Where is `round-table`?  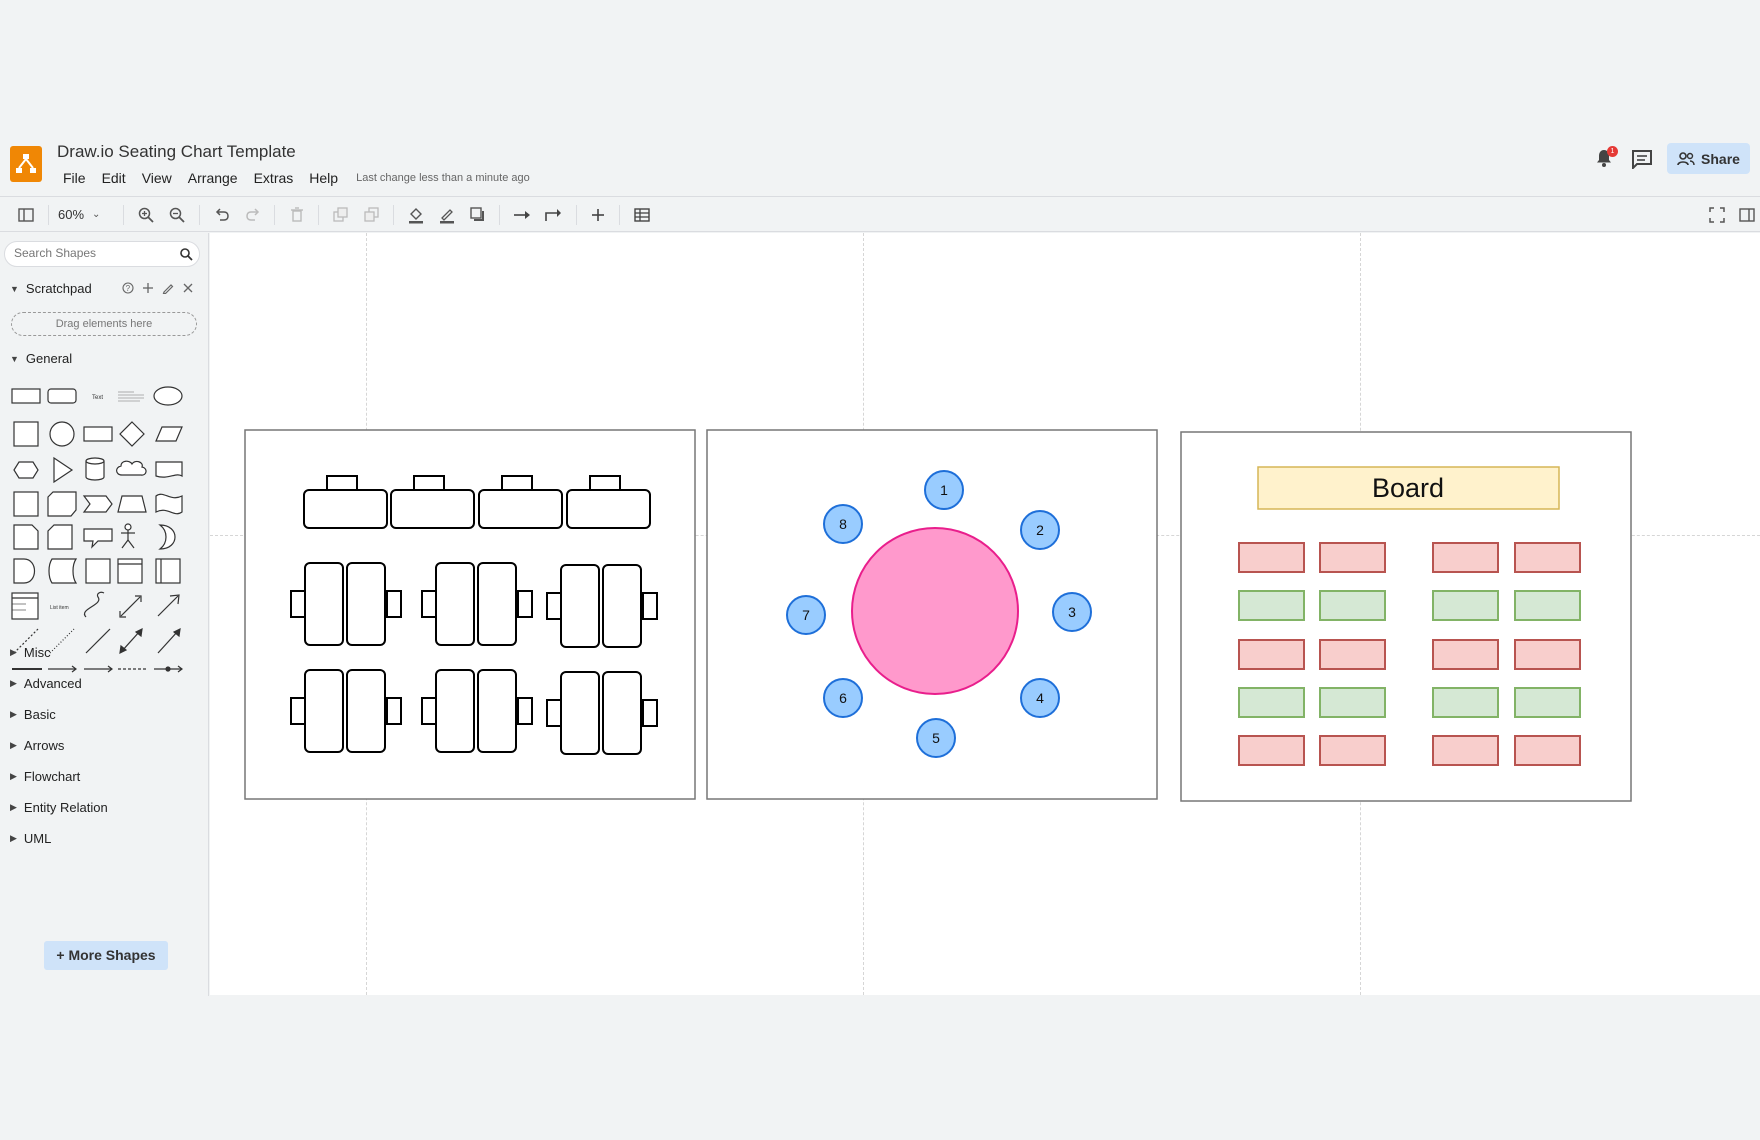 round-table is located at coordinates (935, 611).